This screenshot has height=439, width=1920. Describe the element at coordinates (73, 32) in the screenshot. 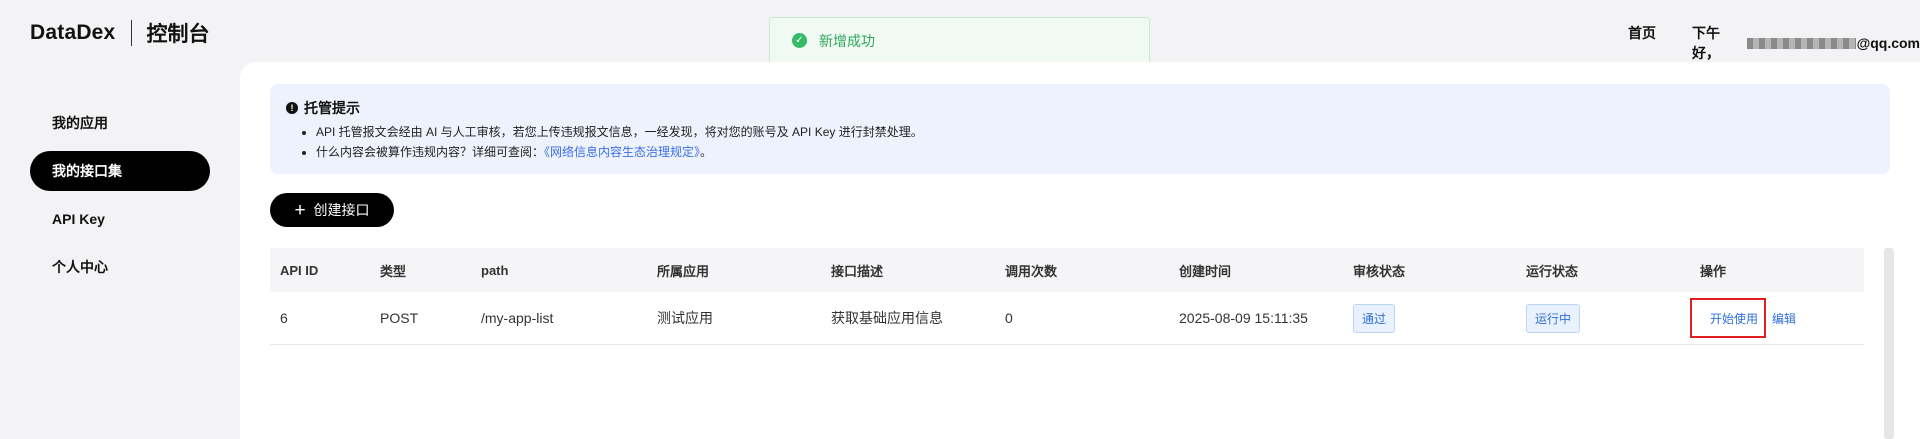

I see `brand-logo-text: DataDex` at that location.